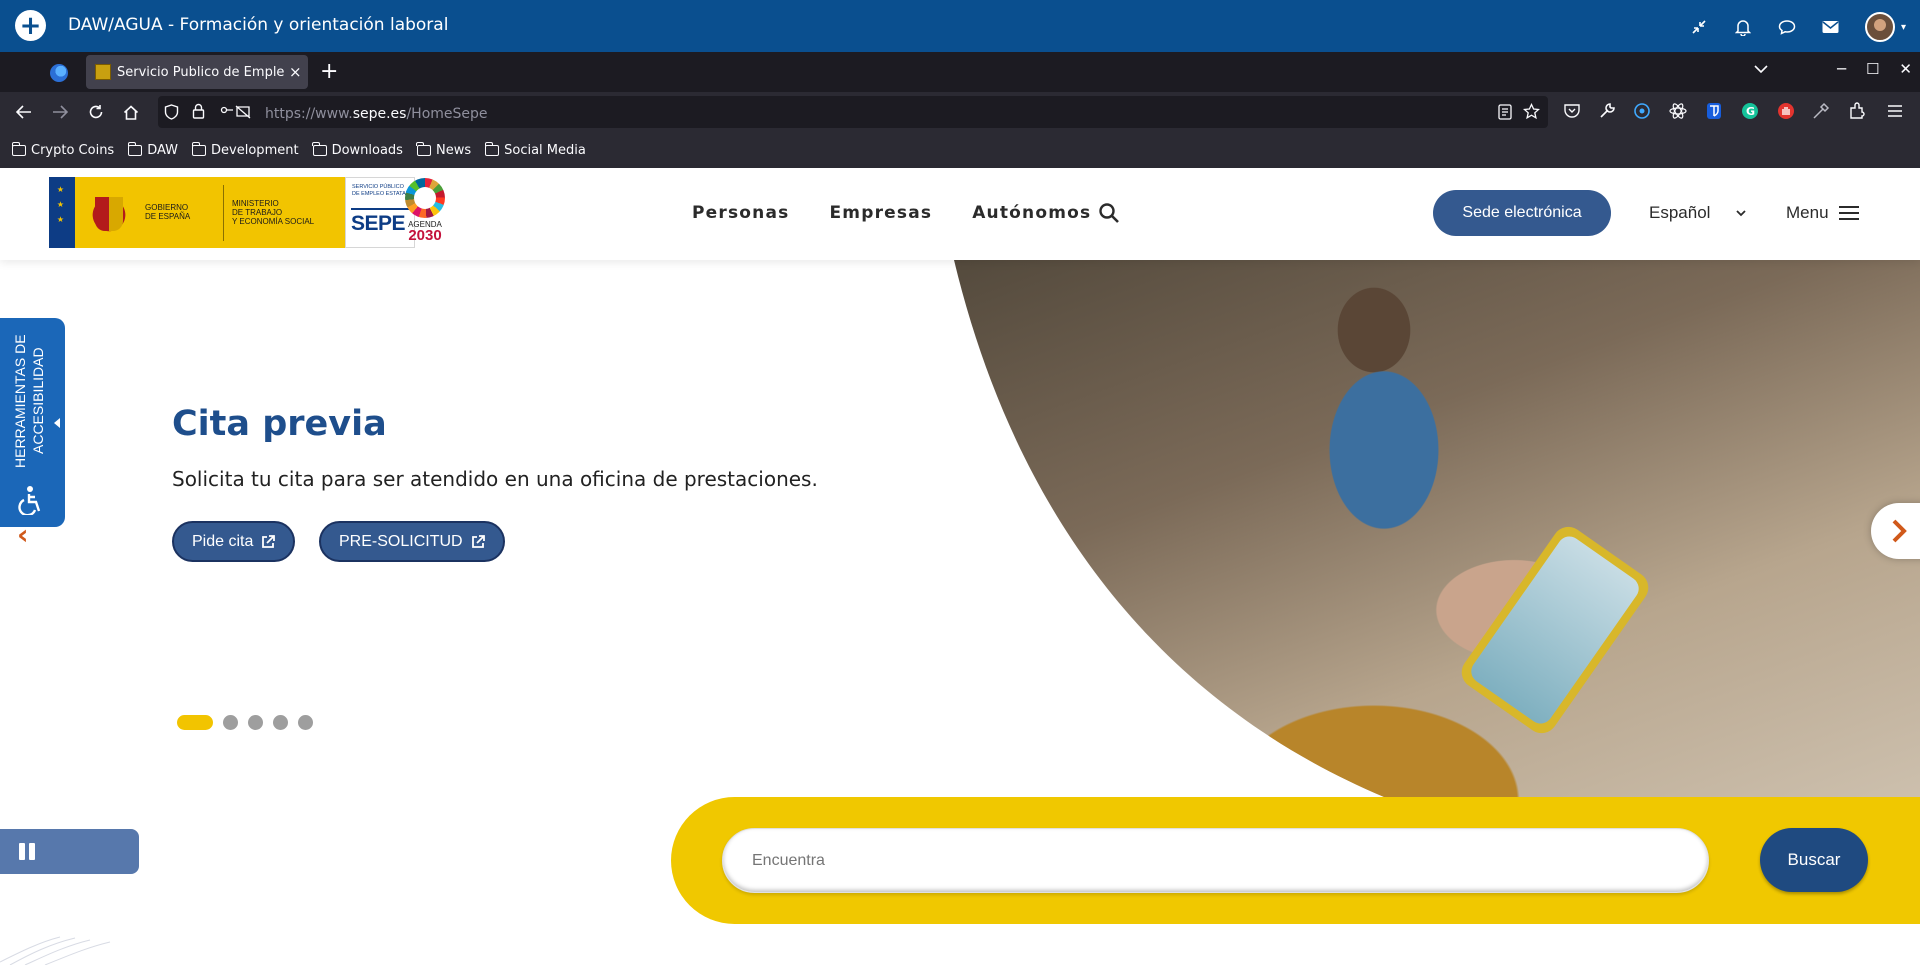 The width and height of the screenshot is (1920, 965). Describe the element at coordinates (245, 149) in the screenshot. I see `bookmark-folder: Development` at that location.